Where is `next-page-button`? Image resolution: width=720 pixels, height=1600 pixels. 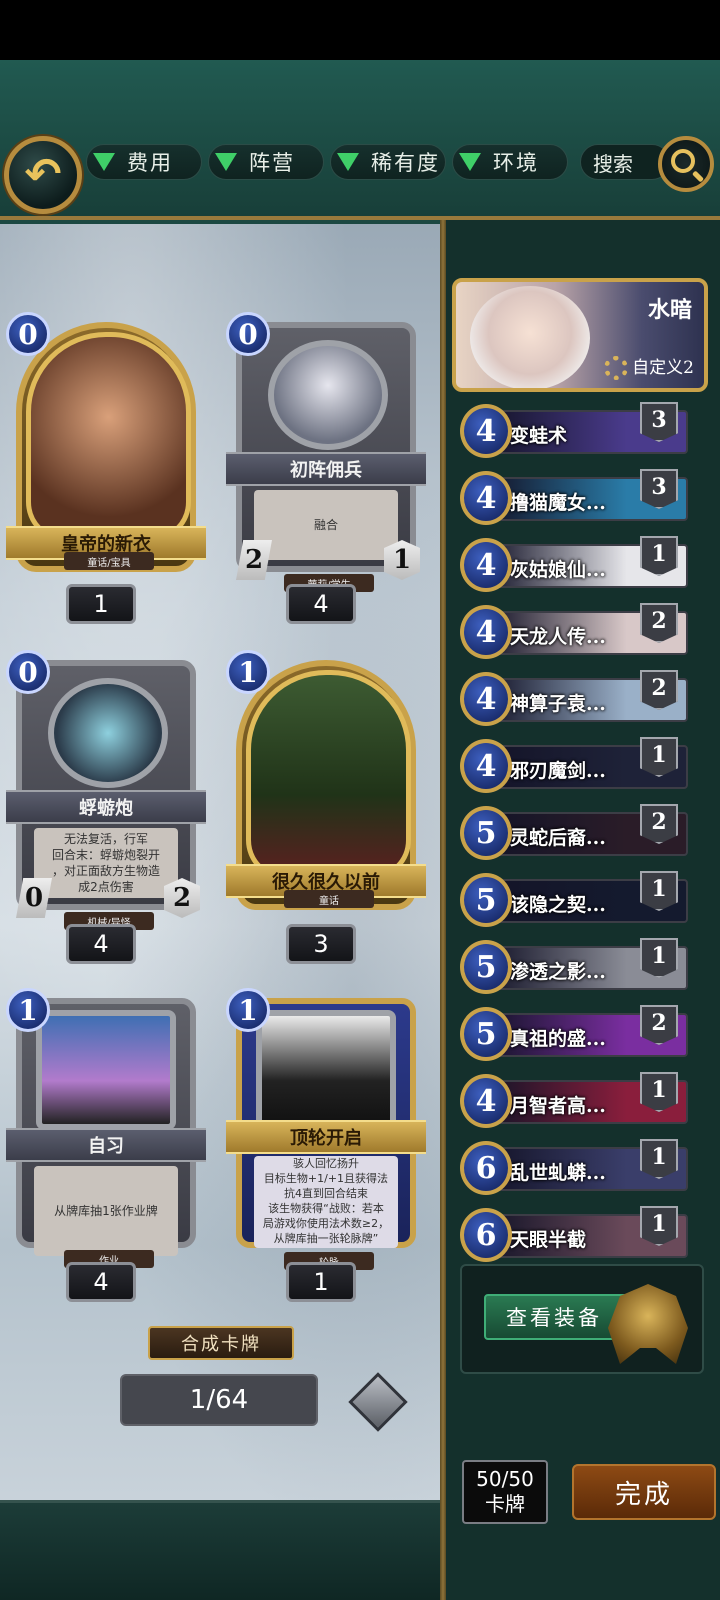
next-page-button is located at coordinates (378, 1402).